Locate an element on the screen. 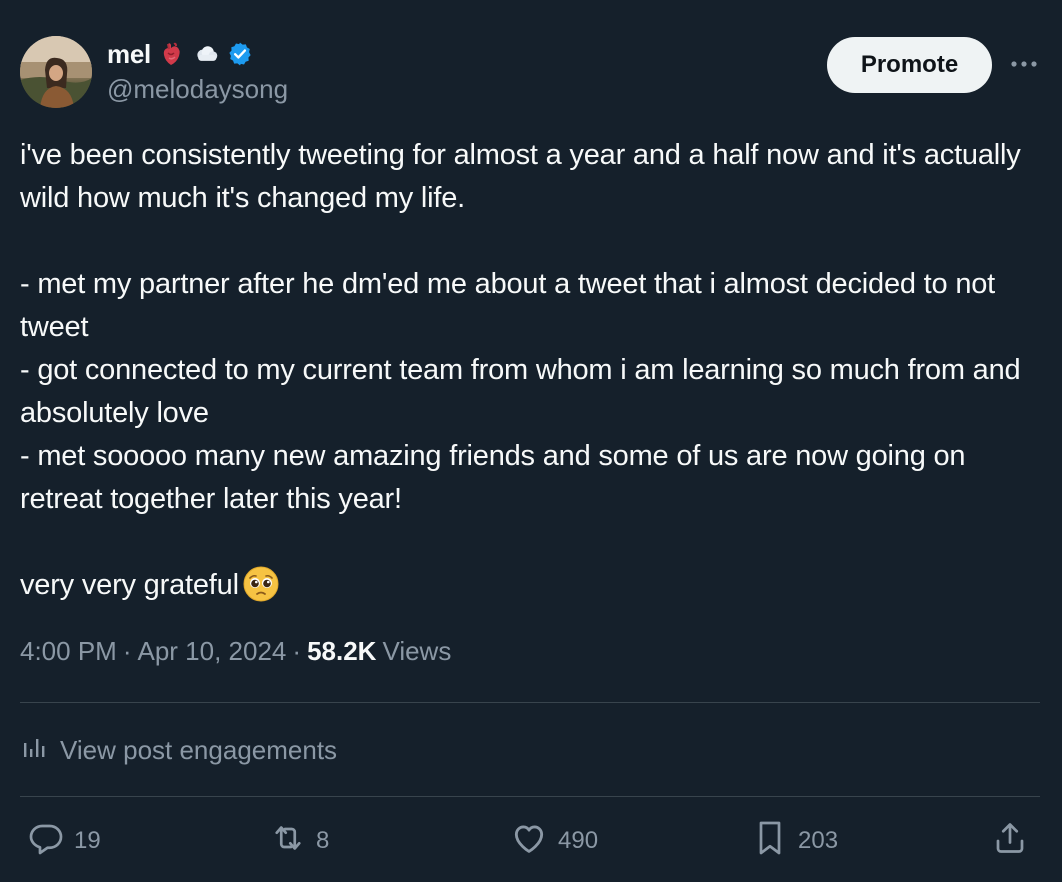 This screenshot has height=882, width=1062. share-button is located at coordinates (1010, 841).